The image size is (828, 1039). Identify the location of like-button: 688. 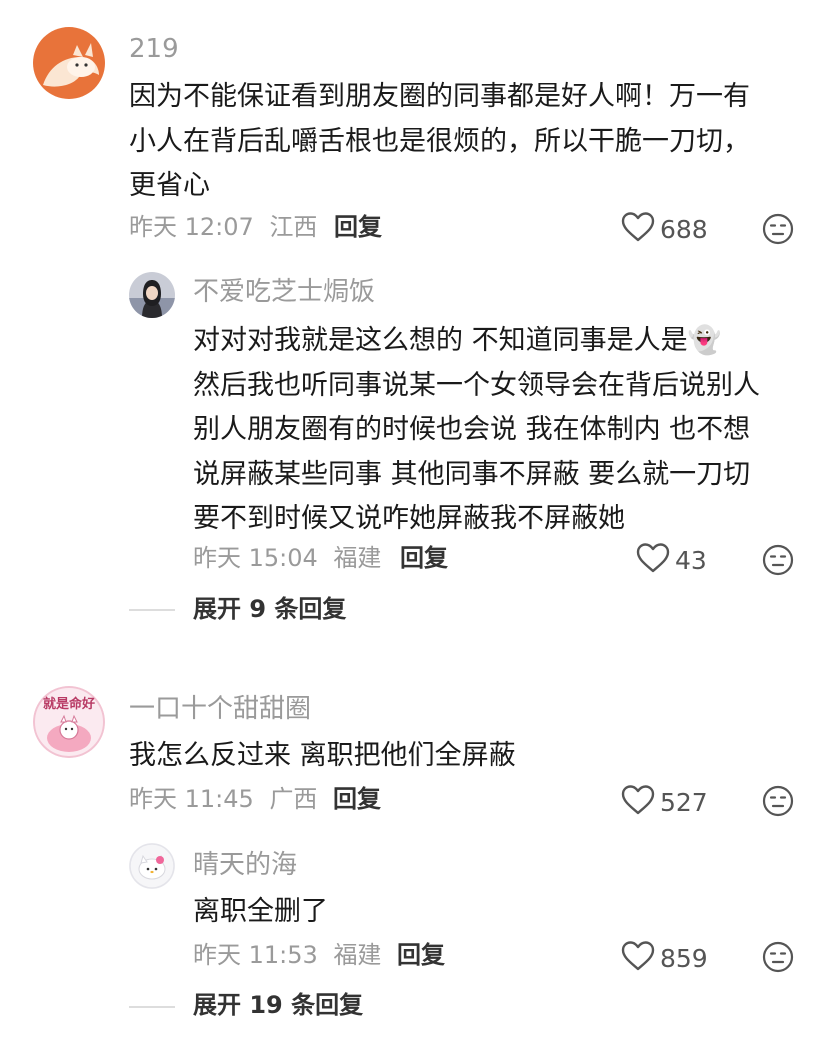
(664, 229).